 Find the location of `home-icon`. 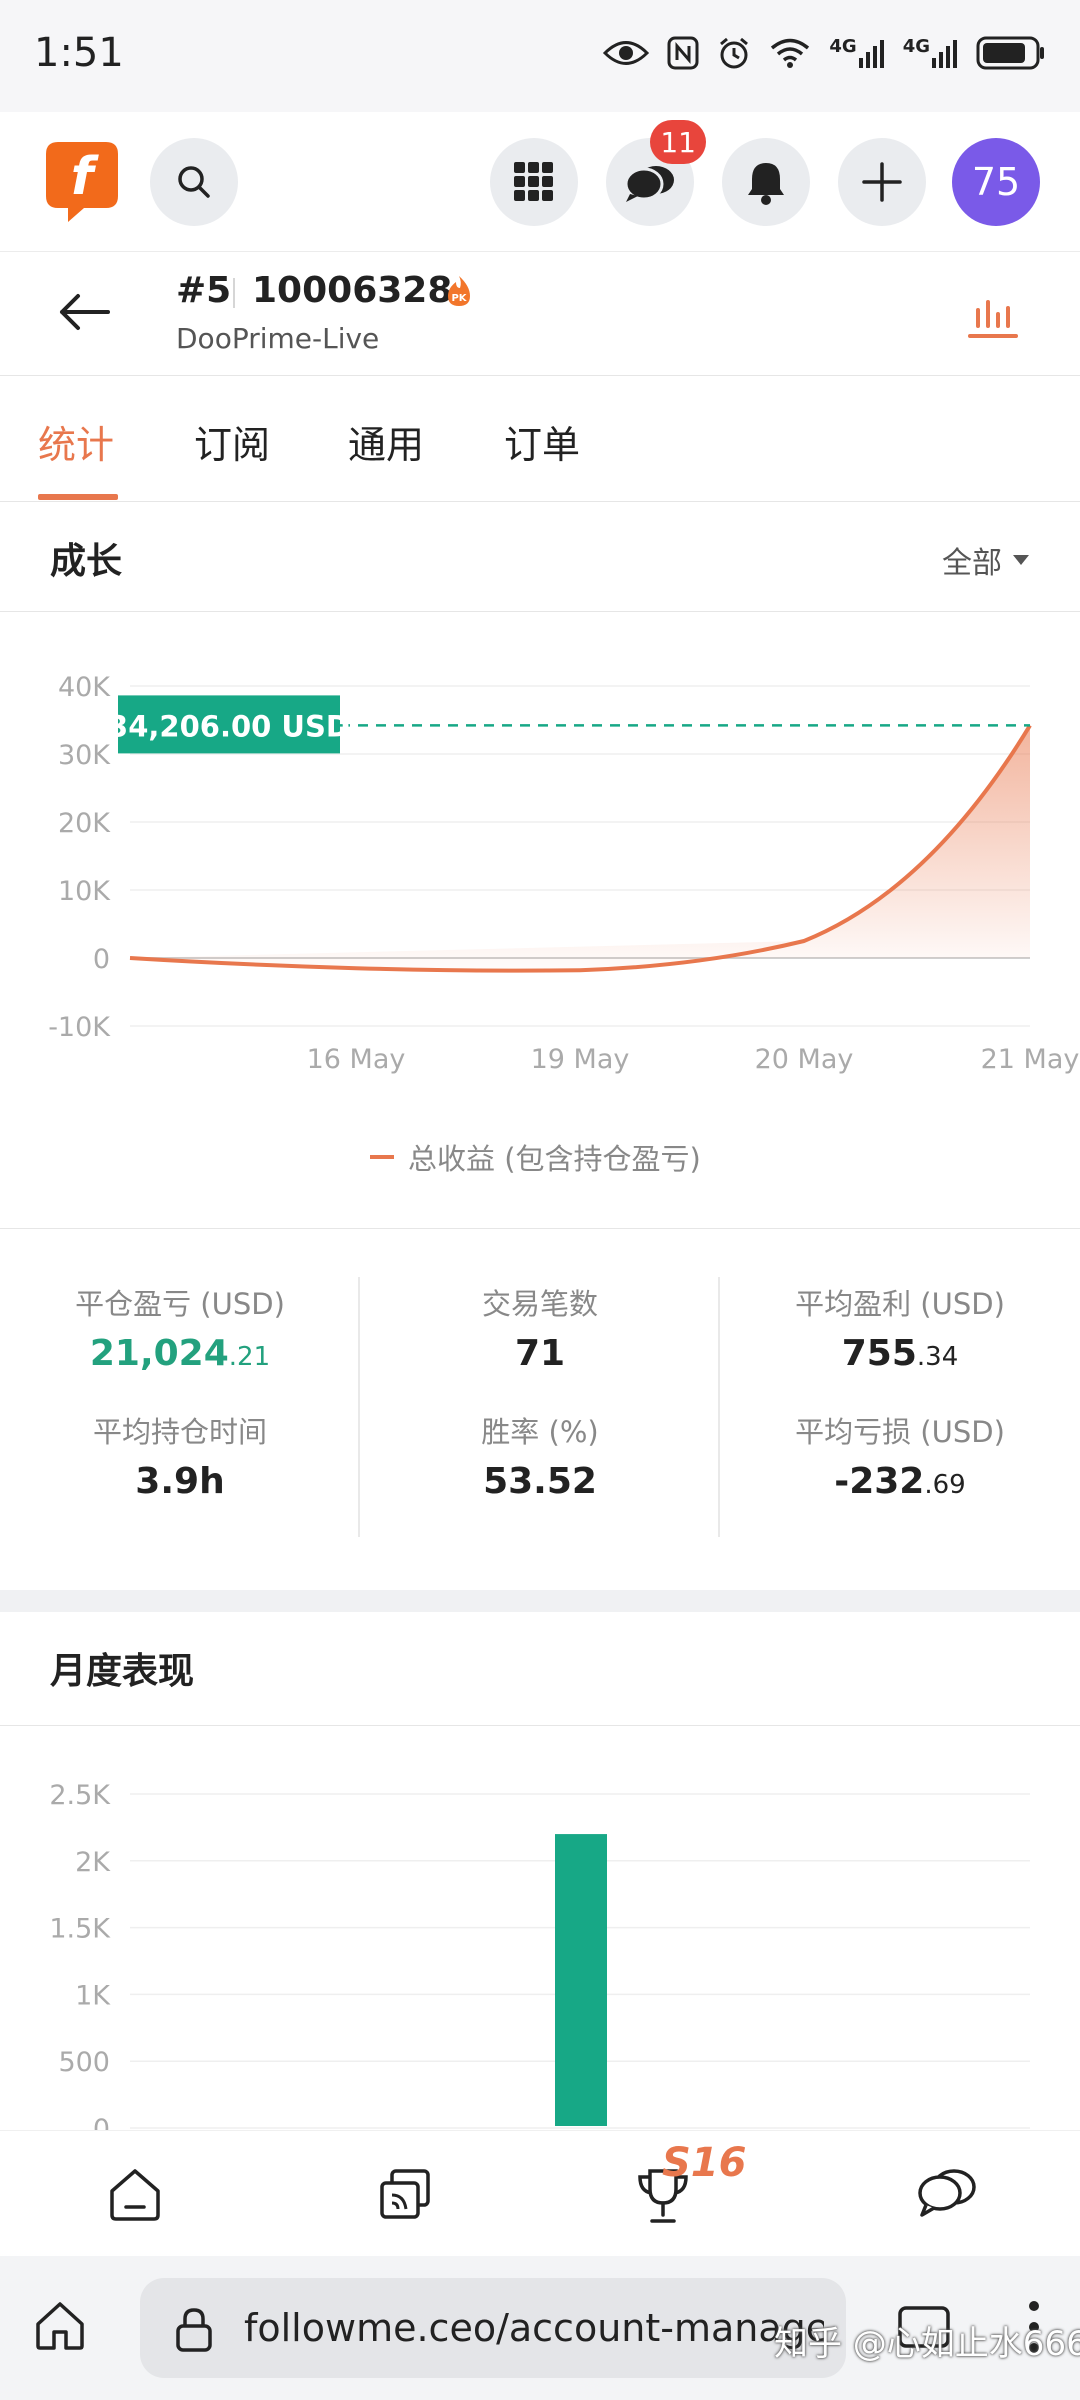

home-icon is located at coordinates (135, 2194).